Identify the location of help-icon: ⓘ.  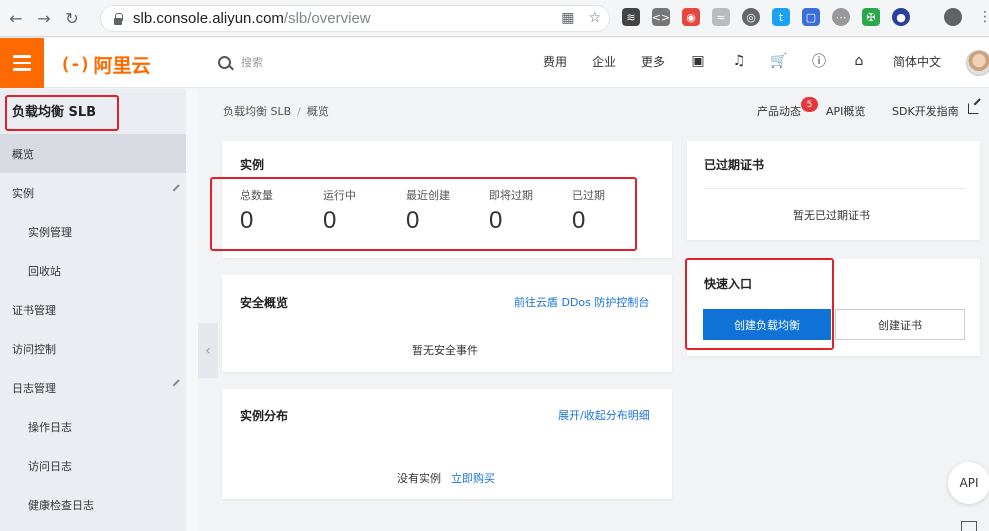
(819, 61).